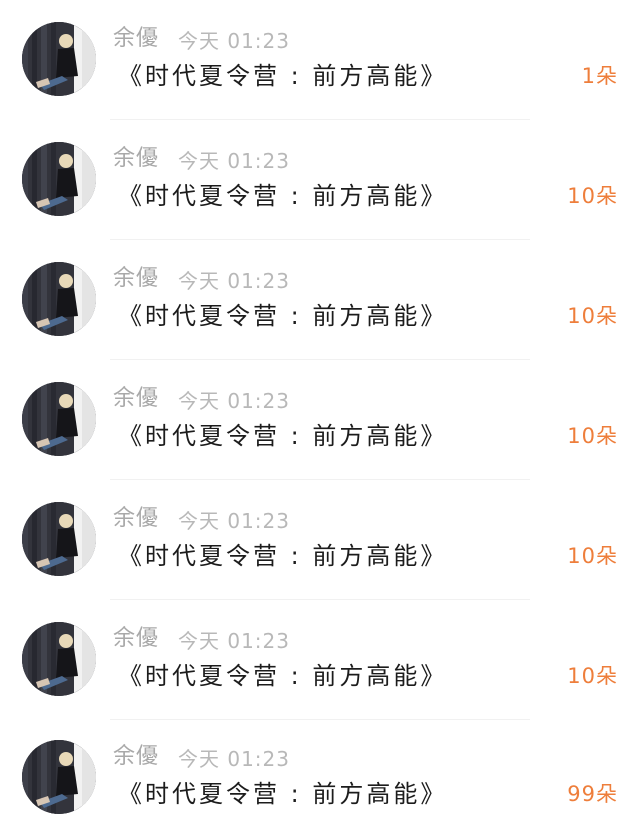  What do you see at coordinates (320, 60) in the screenshot?
I see `gift-record-item: 余優 今天 01:23 《时代夏令营 : 前方高能》 1朵` at bounding box center [320, 60].